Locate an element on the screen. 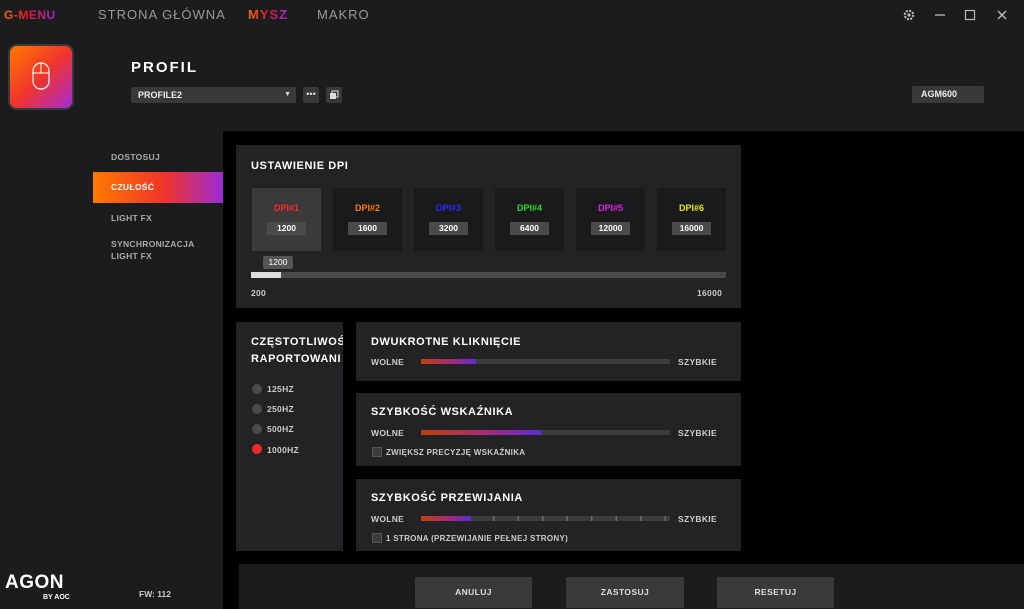  full-page-checkbox-label: 1 STRONA (PRZEWIJANIE PEŁNEJ STRONY) is located at coordinates (477, 538).